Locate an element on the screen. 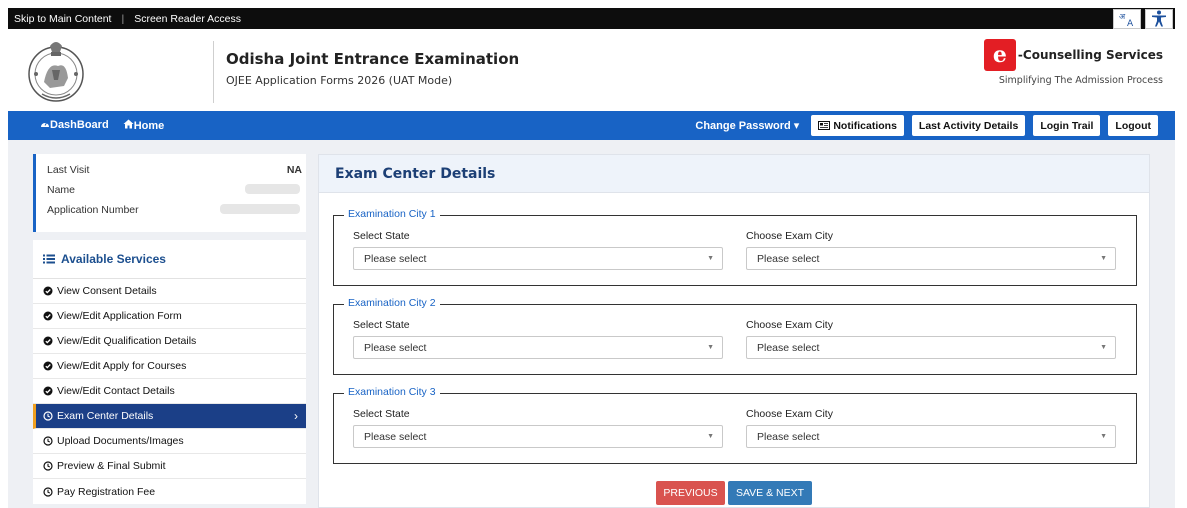 The width and height of the screenshot is (1187, 508). login-trail-button: Login Trail is located at coordinates (1067, 125).